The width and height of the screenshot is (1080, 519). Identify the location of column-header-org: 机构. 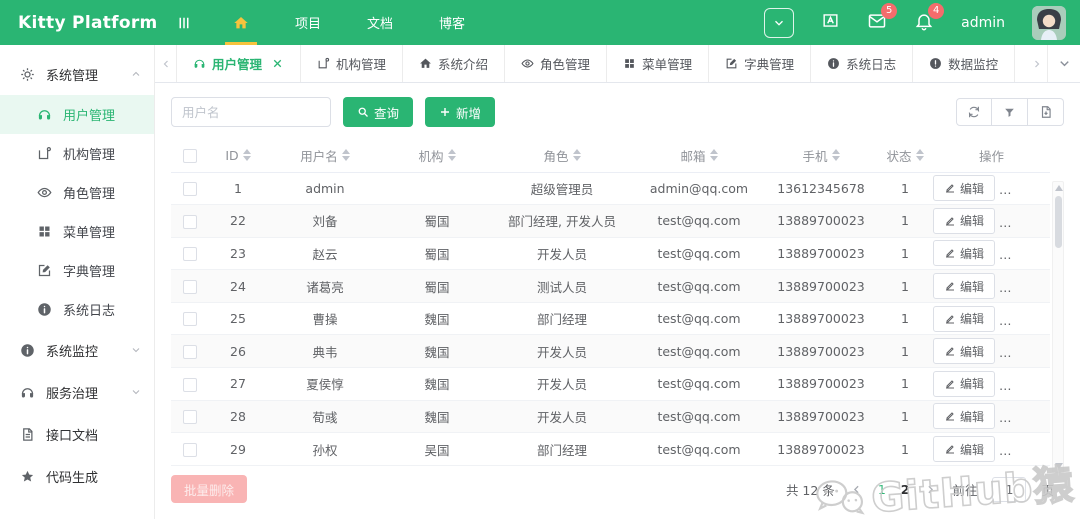
(437, 156).